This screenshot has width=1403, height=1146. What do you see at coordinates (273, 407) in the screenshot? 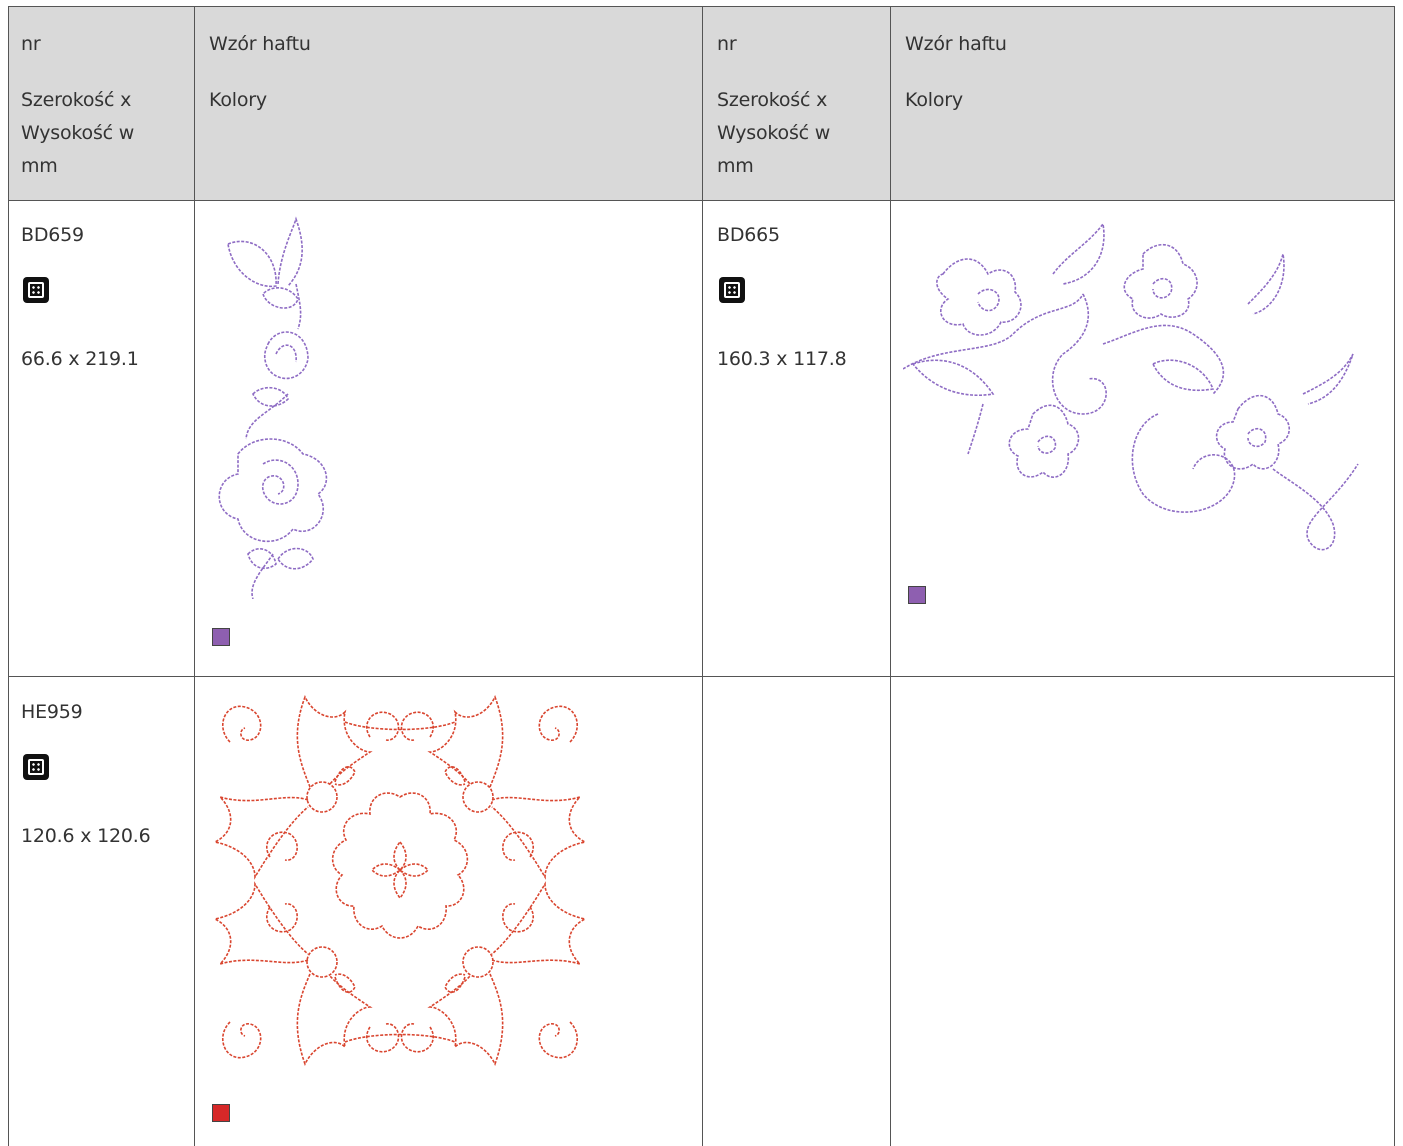
I see `floral-border-pattern` at bounding box center [273, 407].